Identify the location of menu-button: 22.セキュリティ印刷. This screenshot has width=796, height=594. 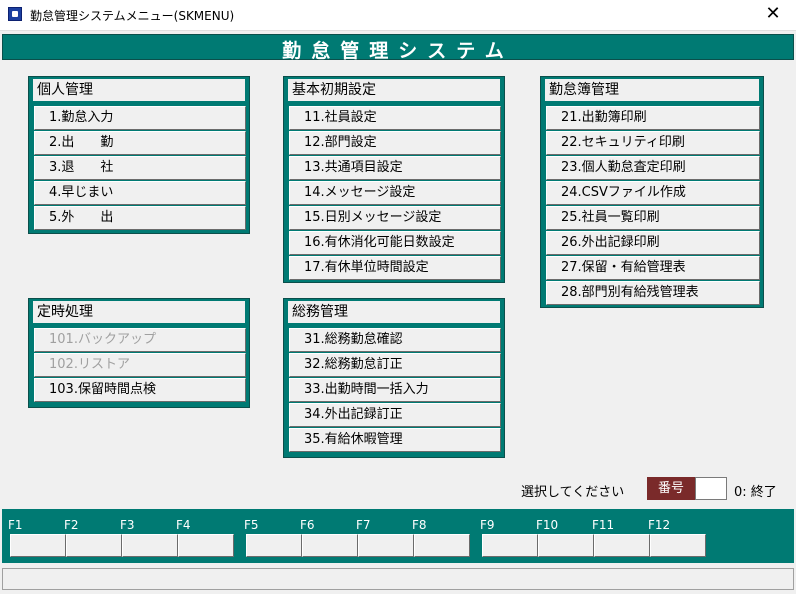
(653, 143).